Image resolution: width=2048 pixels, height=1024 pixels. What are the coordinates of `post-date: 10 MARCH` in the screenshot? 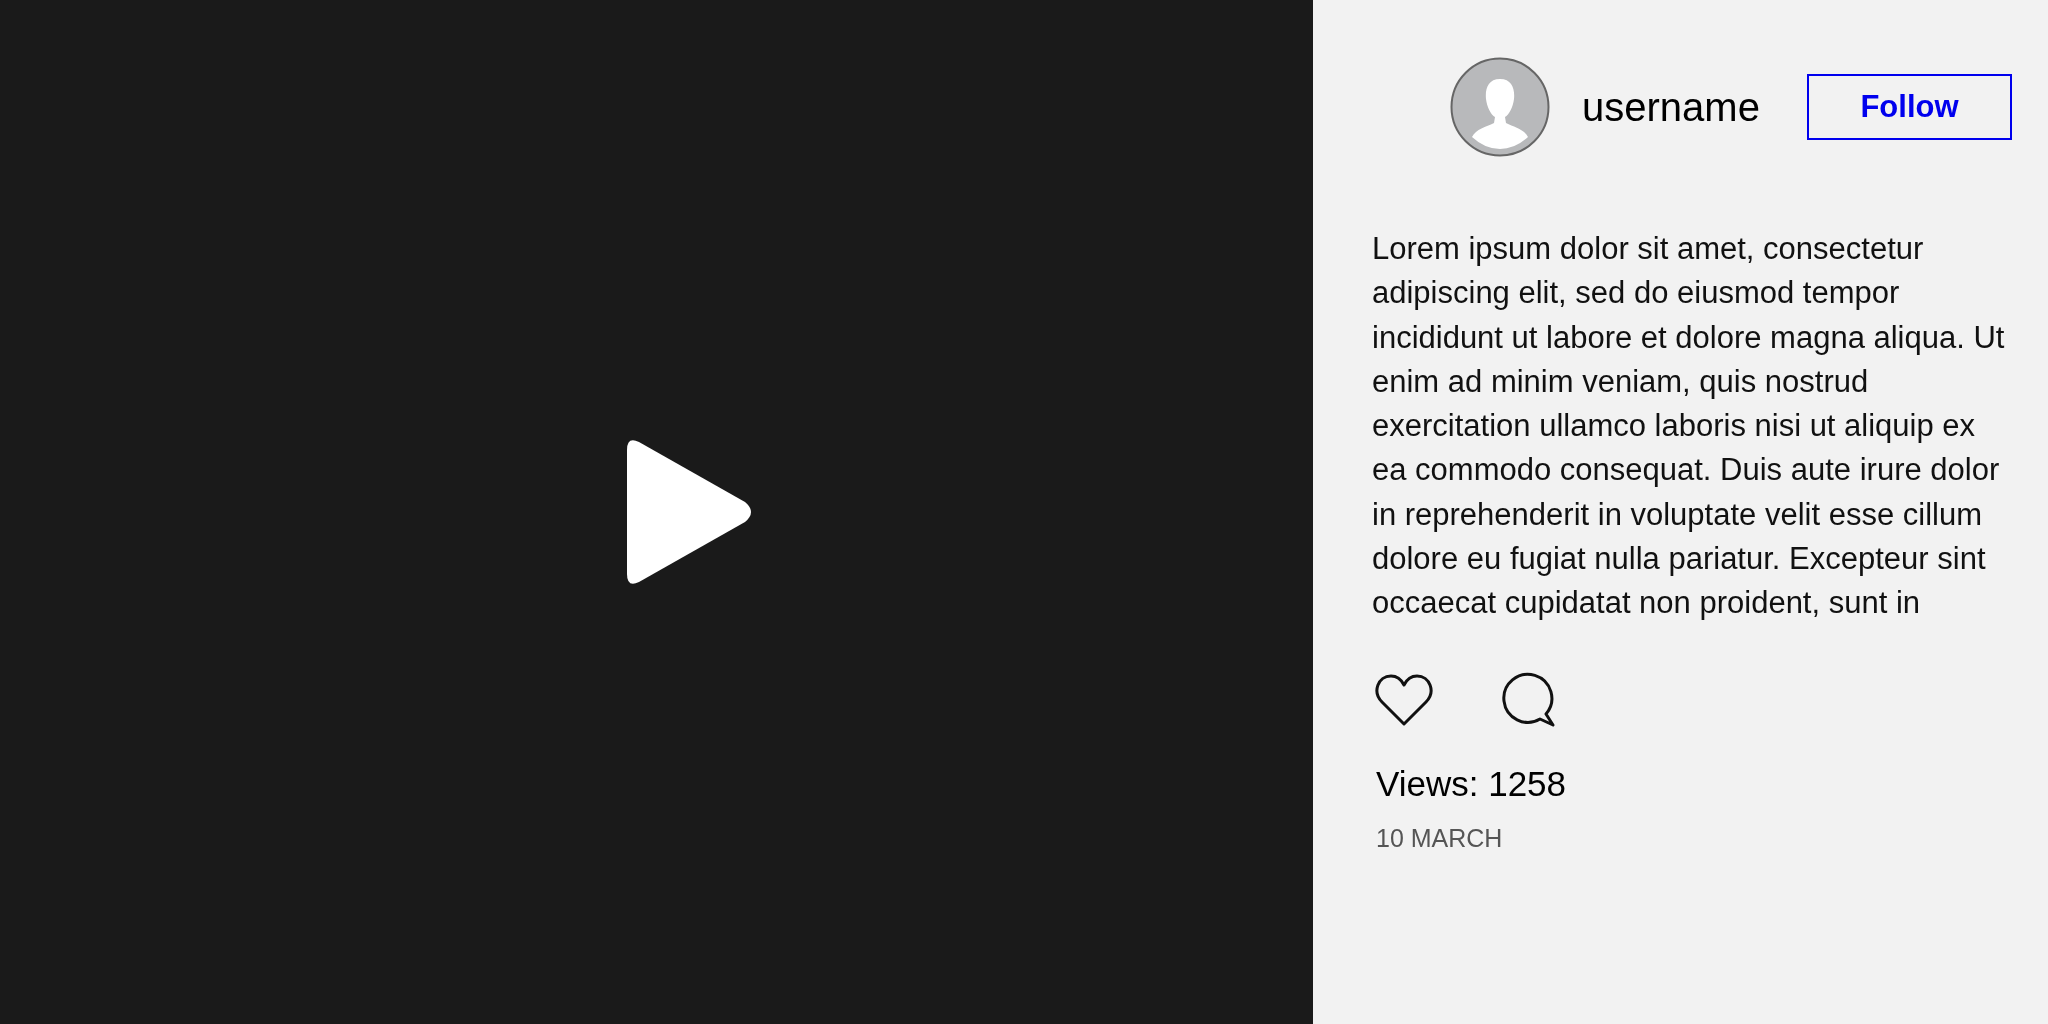 It's located at (1440, 838).